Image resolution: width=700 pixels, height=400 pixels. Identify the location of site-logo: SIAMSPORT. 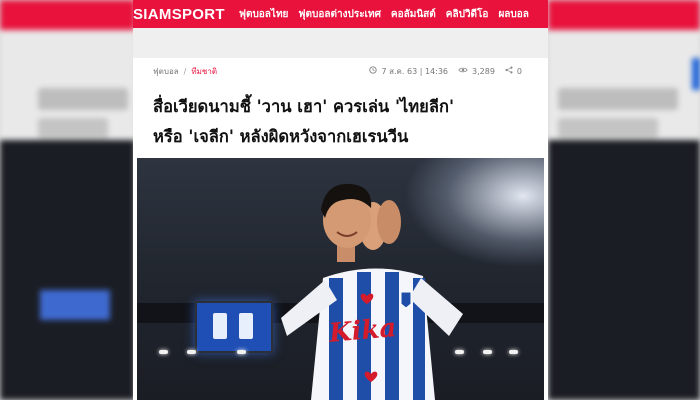
(179, 14).